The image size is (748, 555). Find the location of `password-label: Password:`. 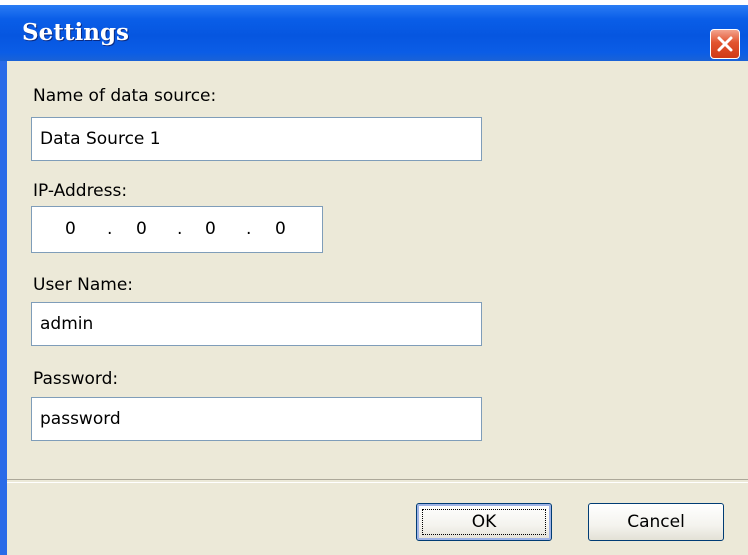

password-label: Password: is located at coordinates (76, 379).